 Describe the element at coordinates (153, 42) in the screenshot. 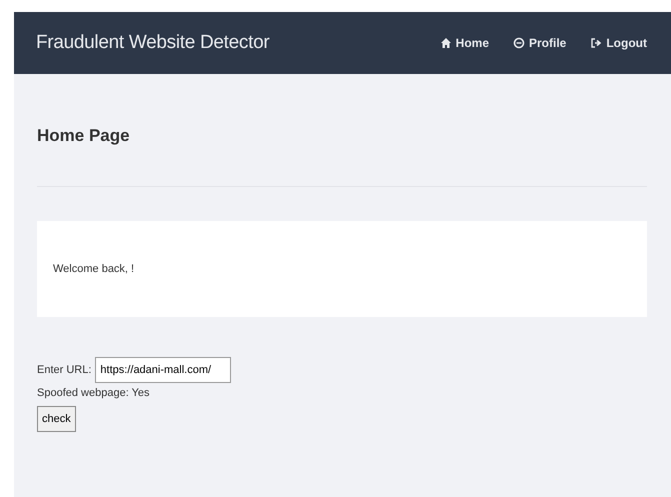

I see `site-title: Fraudulent Website Detector` at that location.